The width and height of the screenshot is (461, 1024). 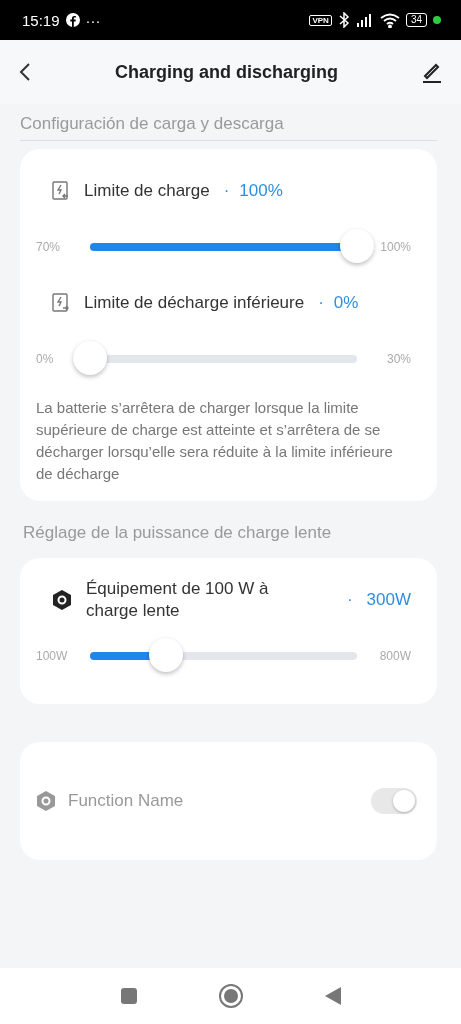 What do you see at coordinates (320, 20) in the screenshot?
I see `vpn-indicator: VPN` at bounding box center [320, 20].